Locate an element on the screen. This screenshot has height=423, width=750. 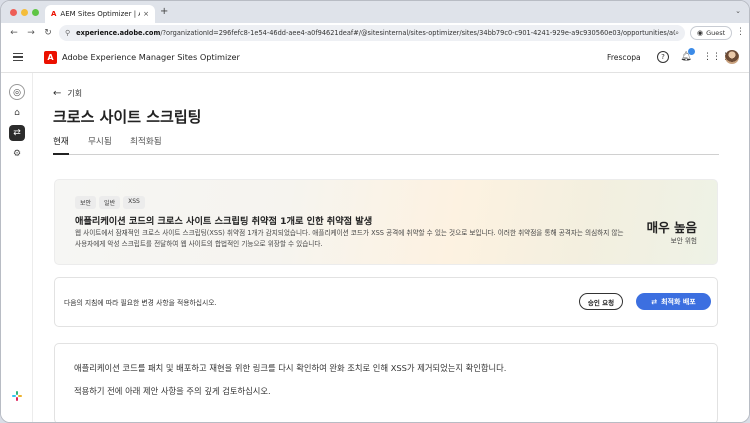
gear-icon: ⚙ is located at coordinates (17, 154).